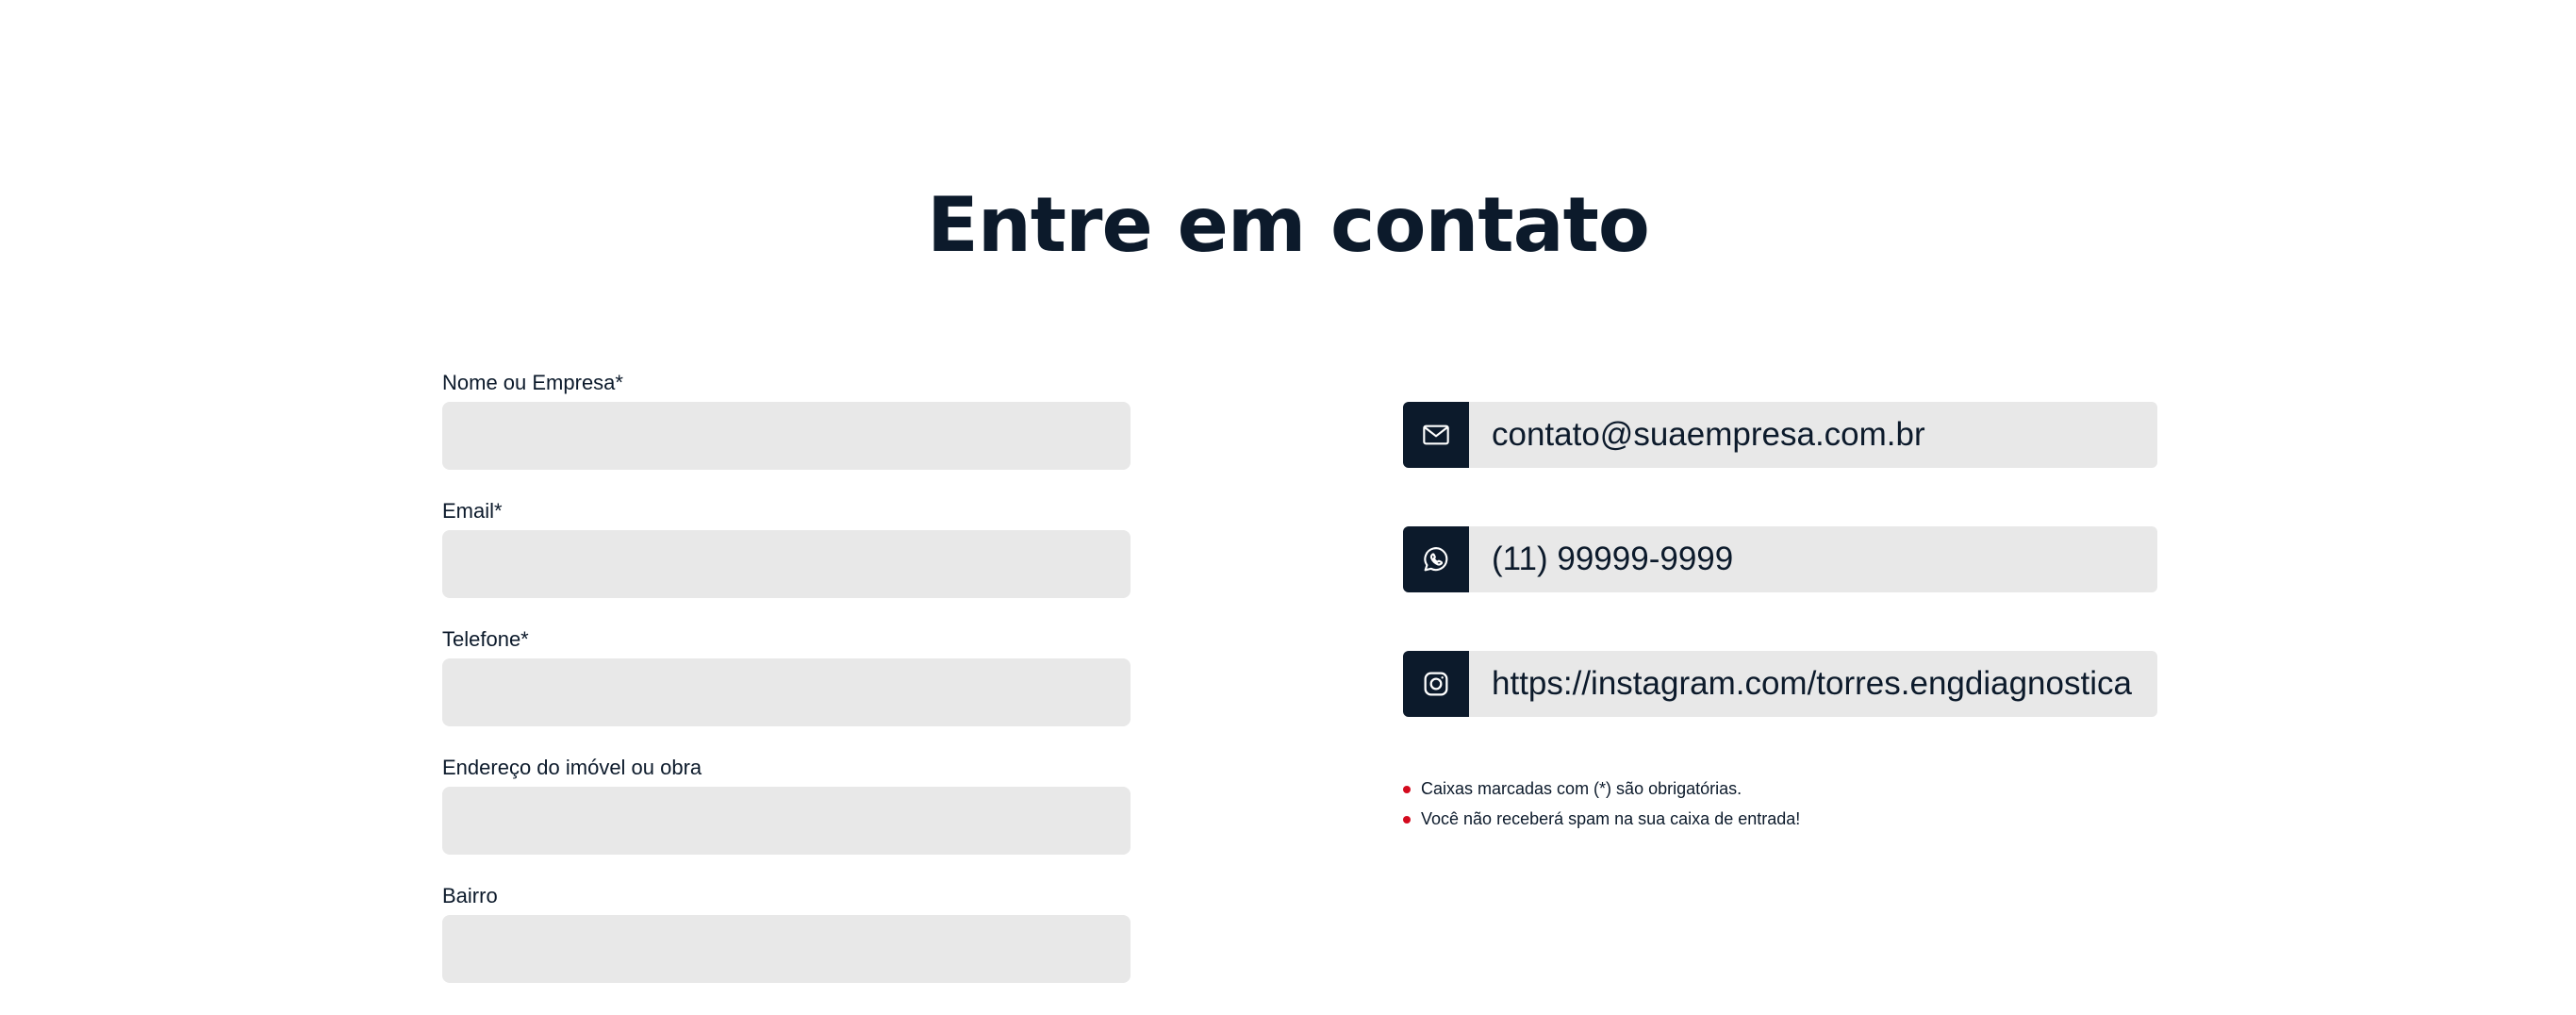 The width and height of the screenshot is (2576, 1015). What do you see at coordinates (1780, 559) in the screenshot?
I see `contact-whatsapp: (11) 99999-9999` at bounding box center [1780, 559].